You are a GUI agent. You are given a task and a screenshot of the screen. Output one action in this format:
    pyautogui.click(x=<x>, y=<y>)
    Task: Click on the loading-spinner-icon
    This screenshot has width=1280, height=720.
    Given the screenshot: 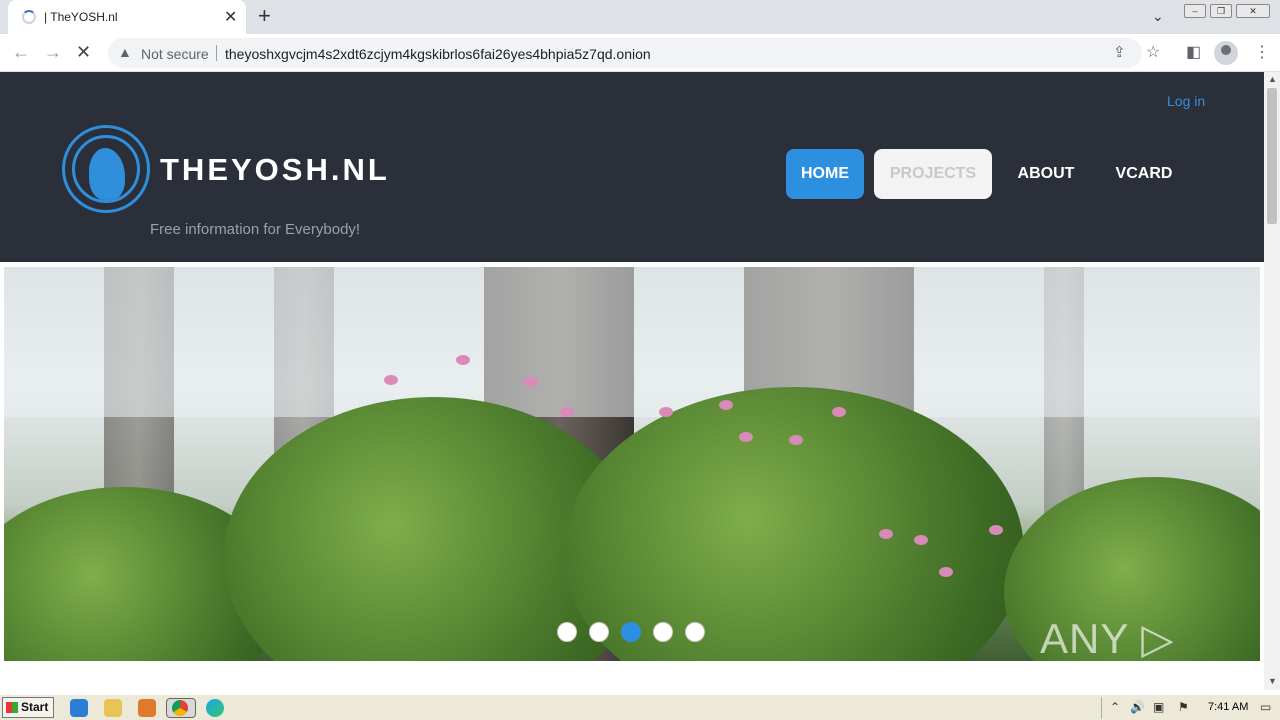 What is the action you would take?
    pyautogui.click(x=29, y=17)
    